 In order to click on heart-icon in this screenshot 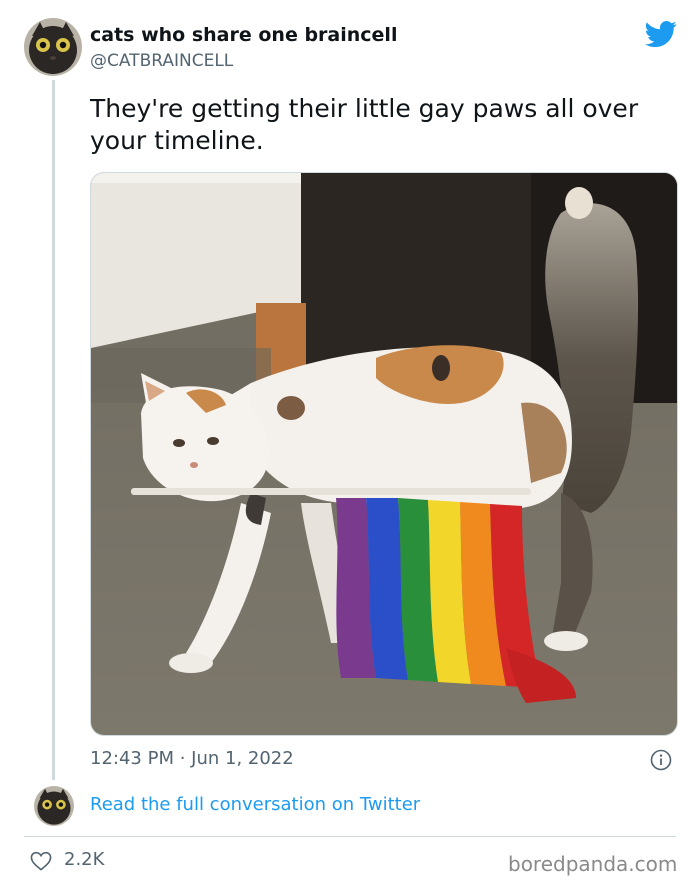, I will do `click(41, 861)`.